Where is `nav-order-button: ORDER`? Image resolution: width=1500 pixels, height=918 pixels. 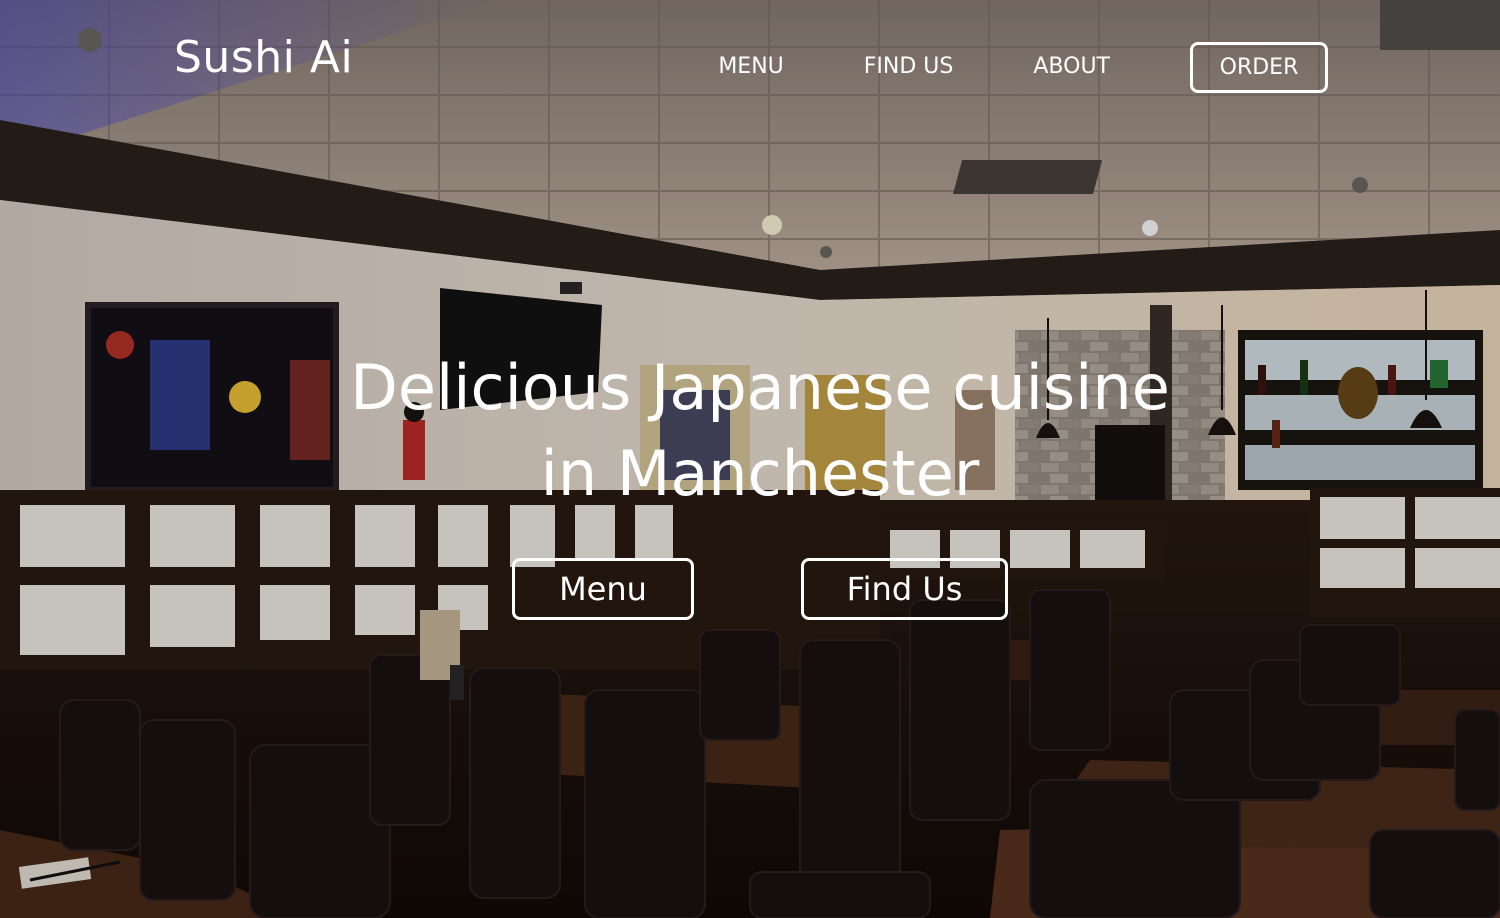 nav-order-button: ORDER is located at coordinates (1259, 67).